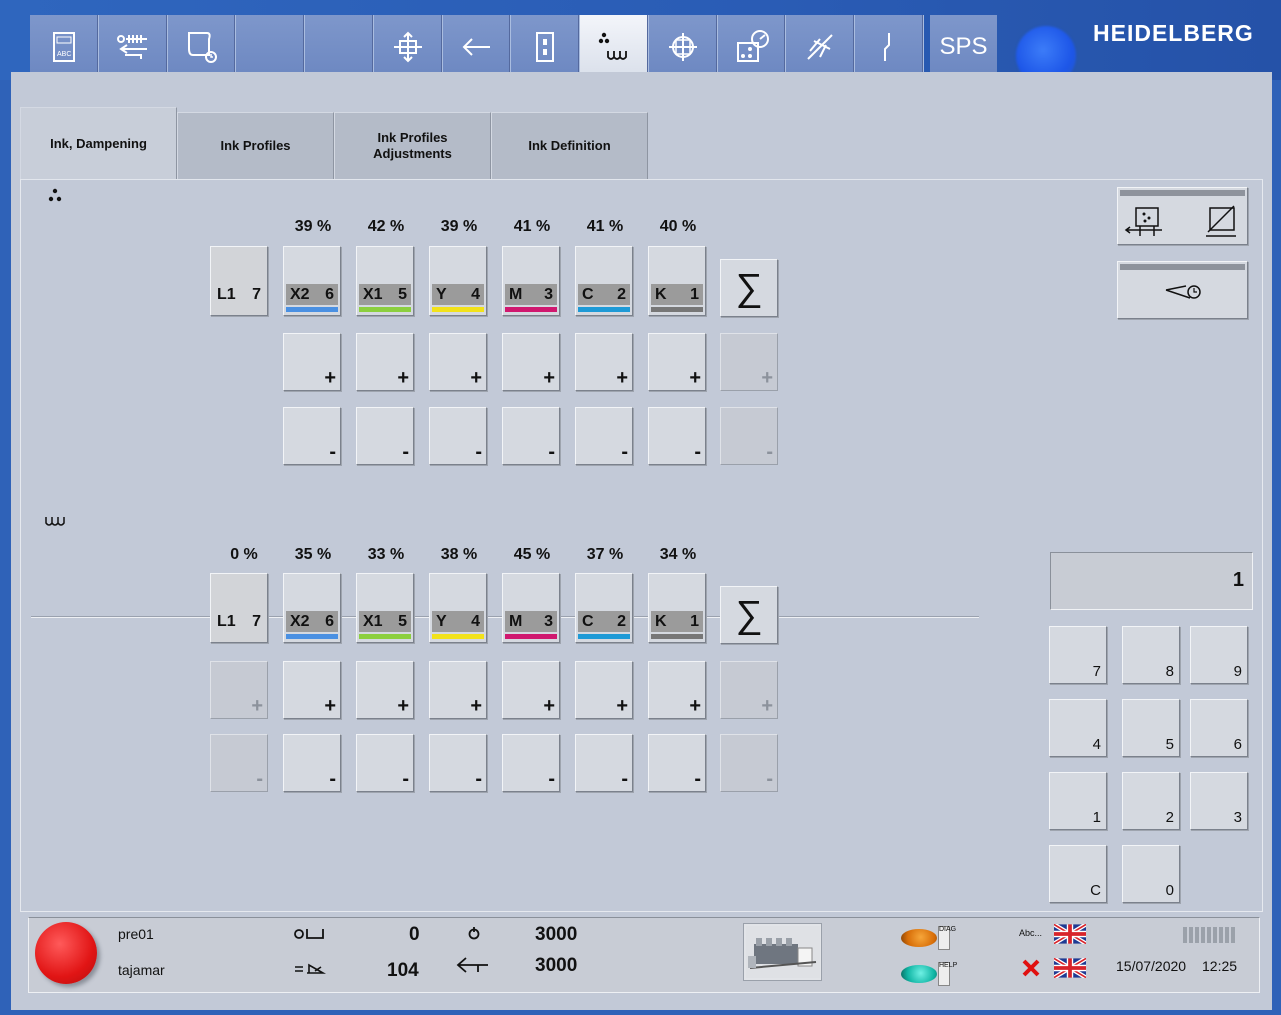 The height and width of the screenshot is (1015, 1281). I want to click on unit-letter: K, so click(661, 294).